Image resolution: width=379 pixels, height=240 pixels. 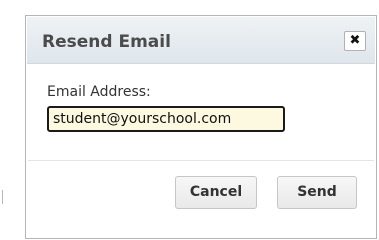 What do you see at coordinates (317, 192) in the screenshot?
I see `send-button: Send` at bounding box center [317, 192].